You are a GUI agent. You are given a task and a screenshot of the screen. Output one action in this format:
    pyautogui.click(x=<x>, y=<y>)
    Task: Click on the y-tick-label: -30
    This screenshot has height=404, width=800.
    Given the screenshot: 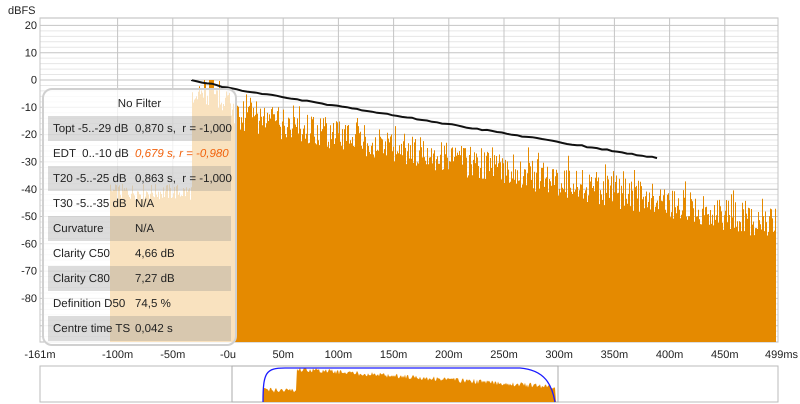 What is the action you would take?
    pyautogui.click(x=29, y=162)
    